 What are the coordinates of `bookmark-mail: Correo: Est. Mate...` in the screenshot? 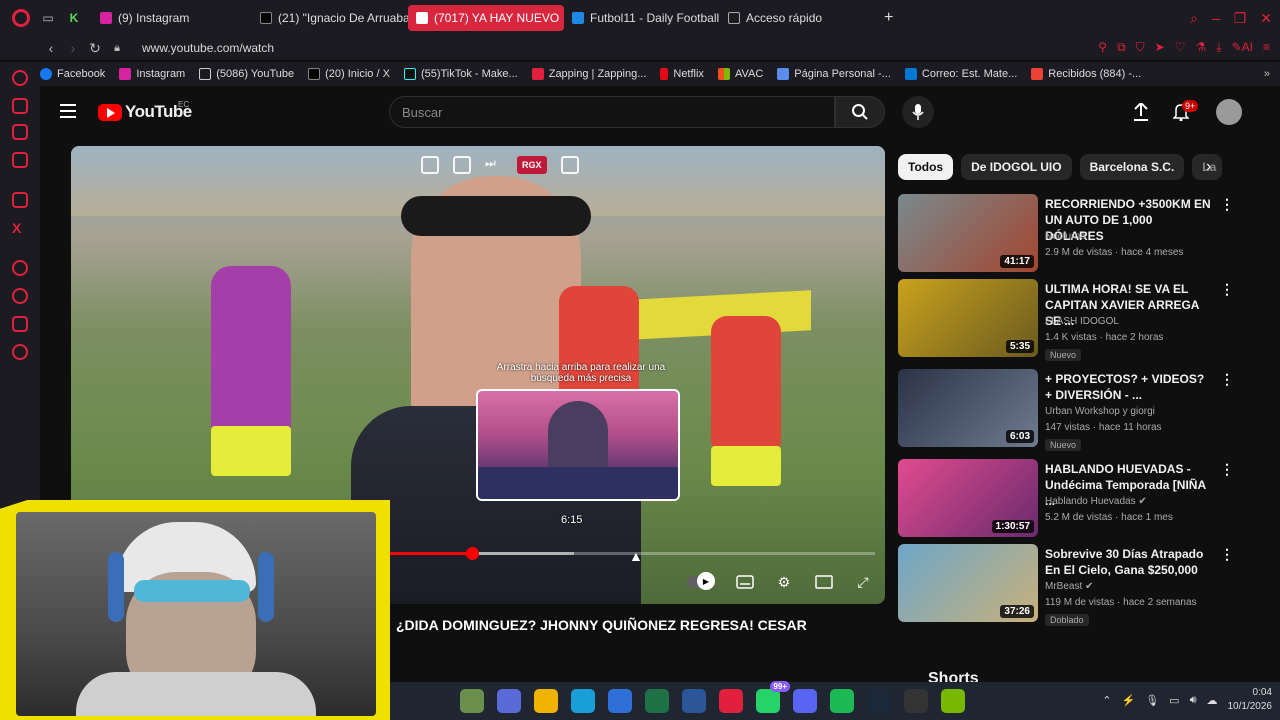 It's located at (960, 74).